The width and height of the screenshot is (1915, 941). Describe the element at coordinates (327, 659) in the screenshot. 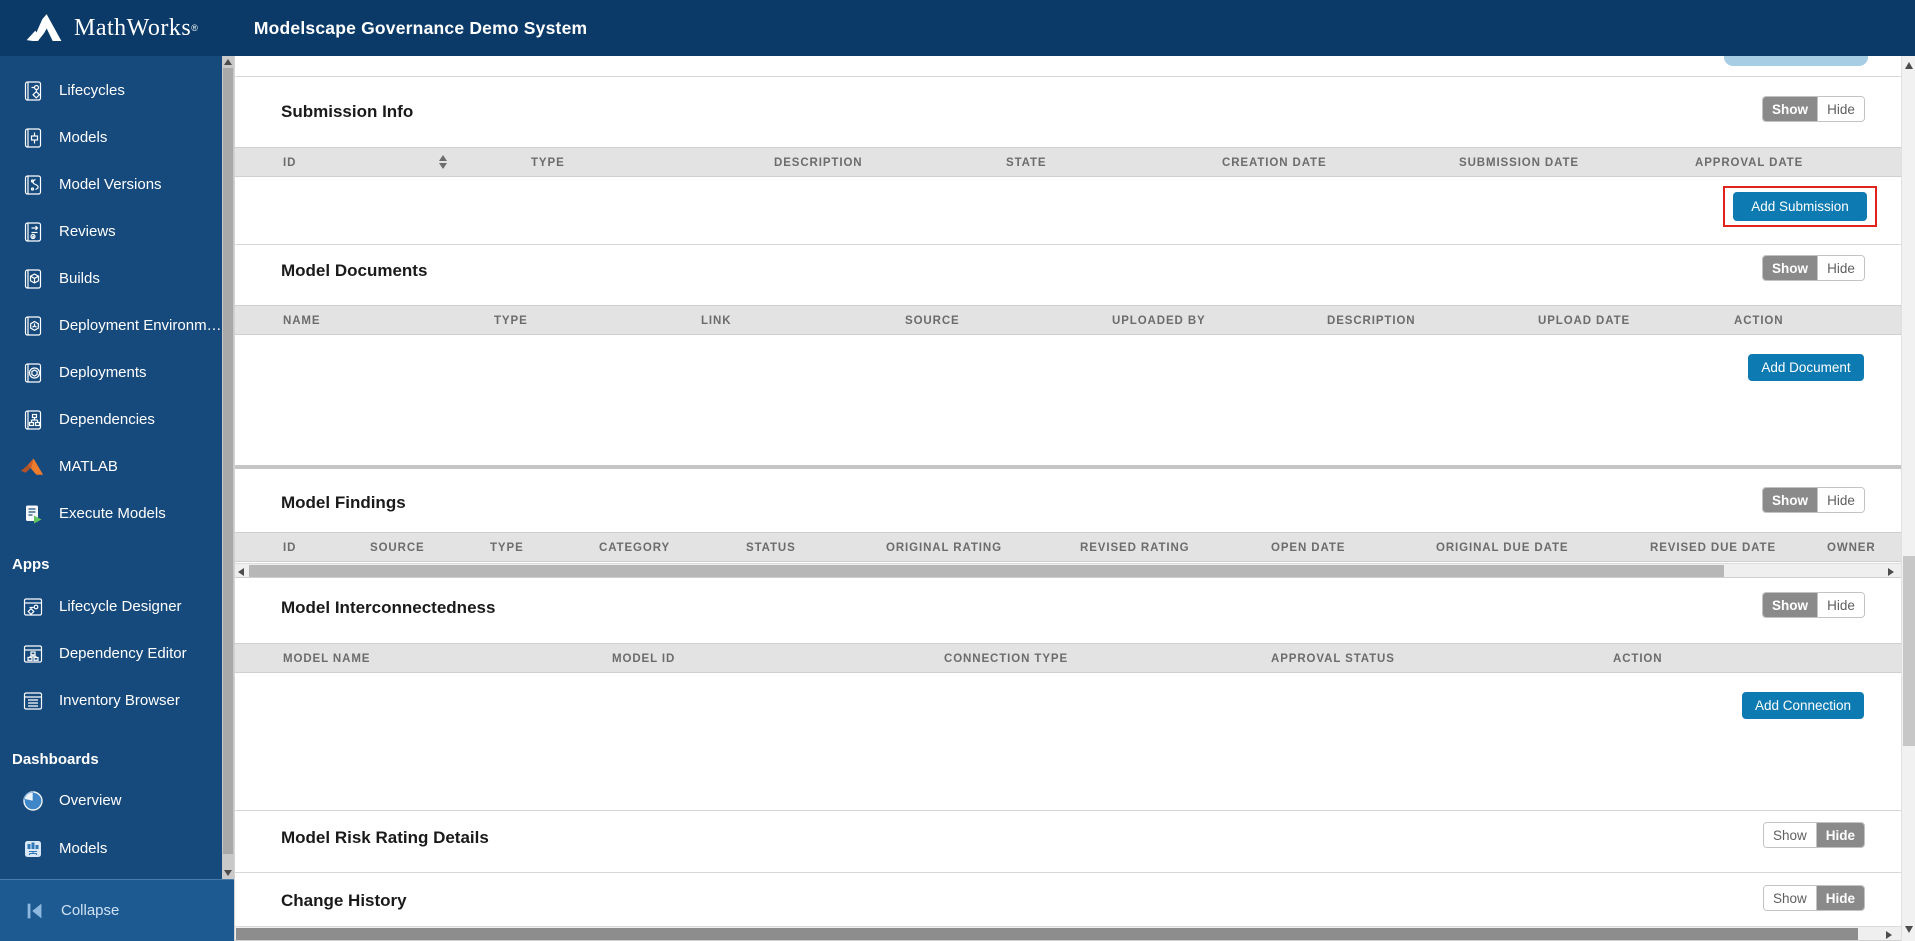

I see `column-header-model-name: MODEL NAME` at that location.